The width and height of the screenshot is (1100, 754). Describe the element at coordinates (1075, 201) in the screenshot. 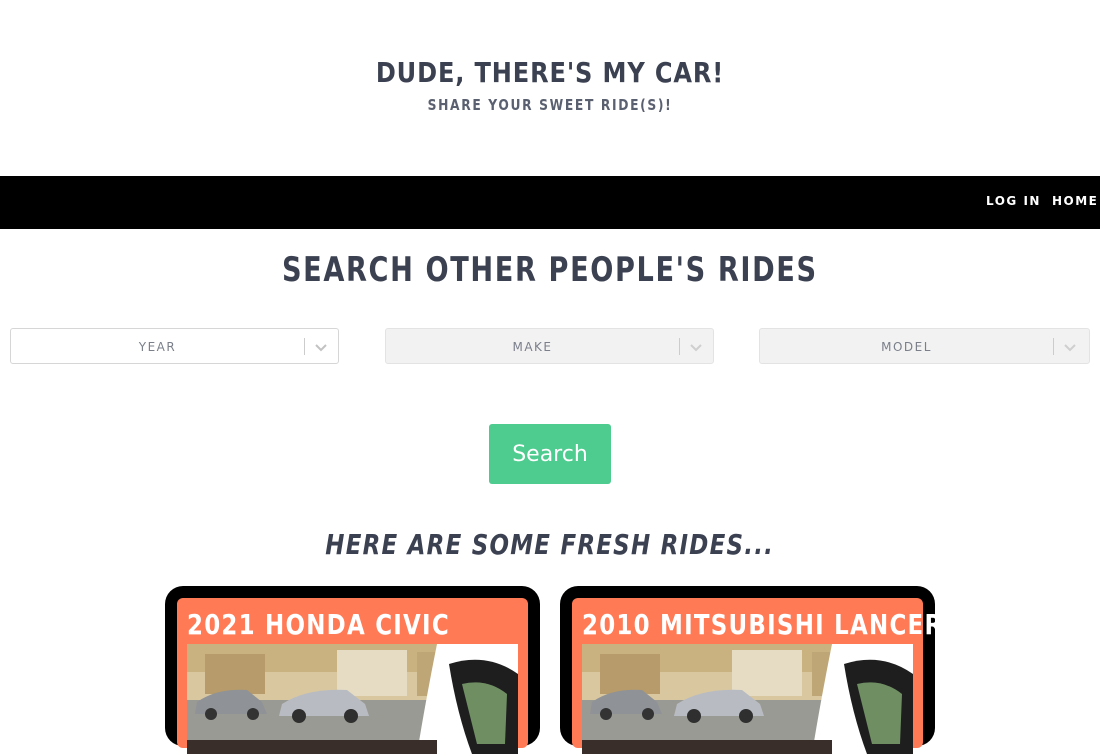

I see `nav-home-link: Home` at that location.